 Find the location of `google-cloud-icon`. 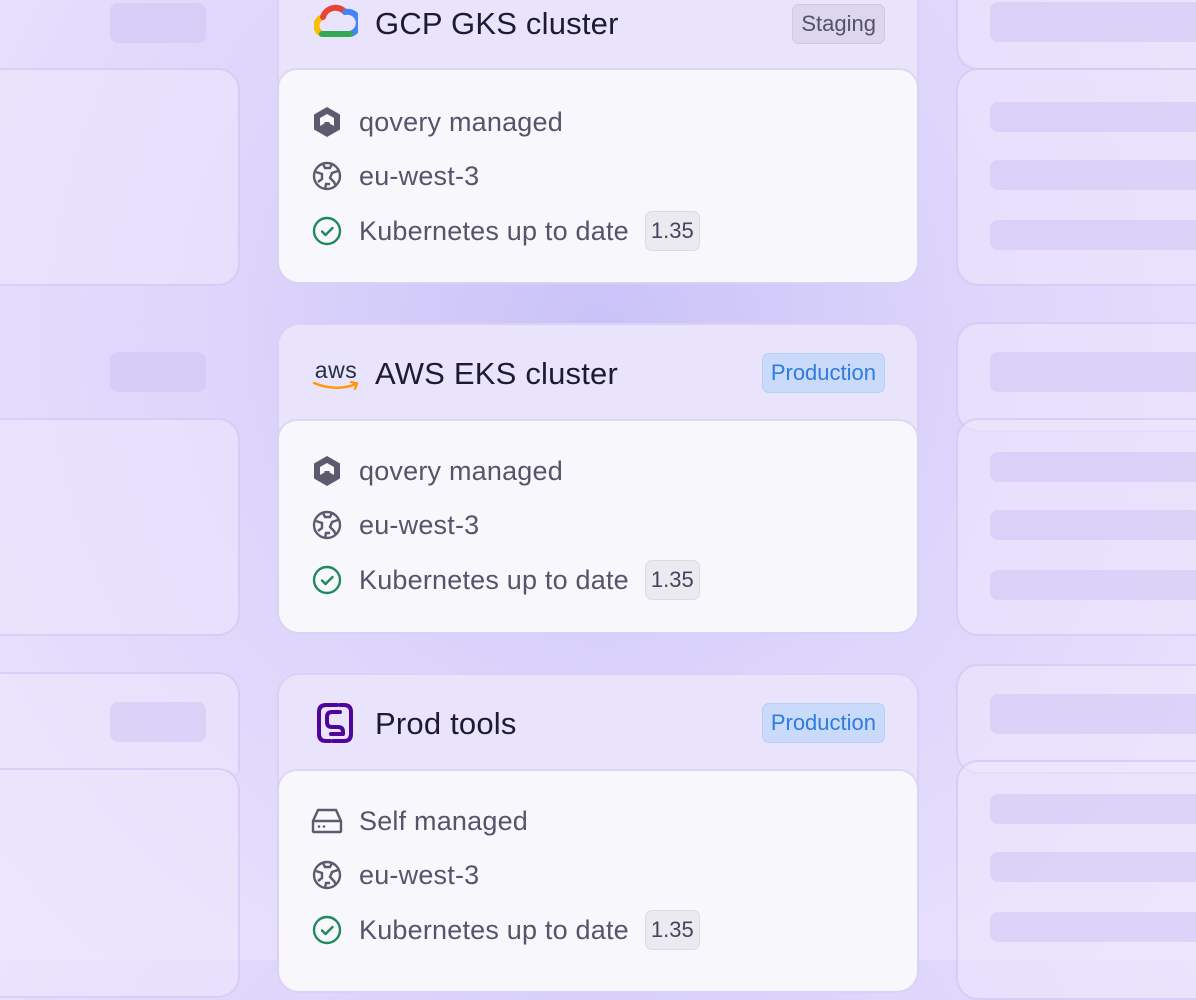

google-cloud-icon is located at coordinates (336, 22).